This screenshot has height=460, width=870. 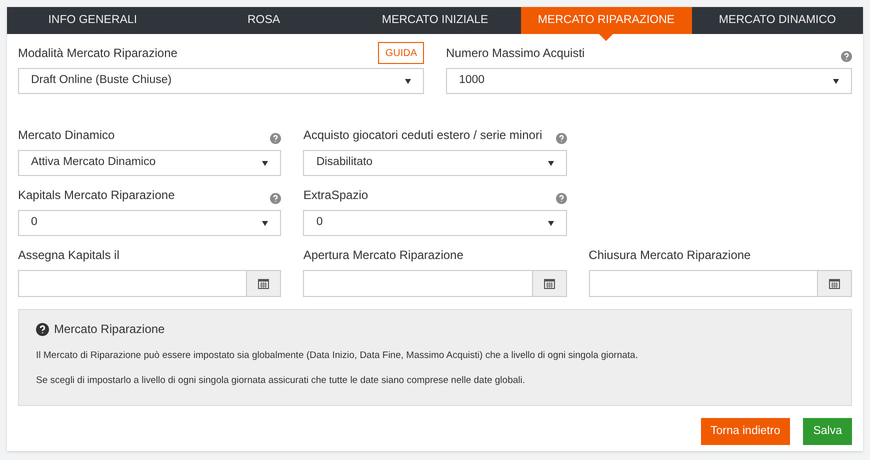 I want to click on field-label: ExtraSpazio, so click(x=335, y=195).